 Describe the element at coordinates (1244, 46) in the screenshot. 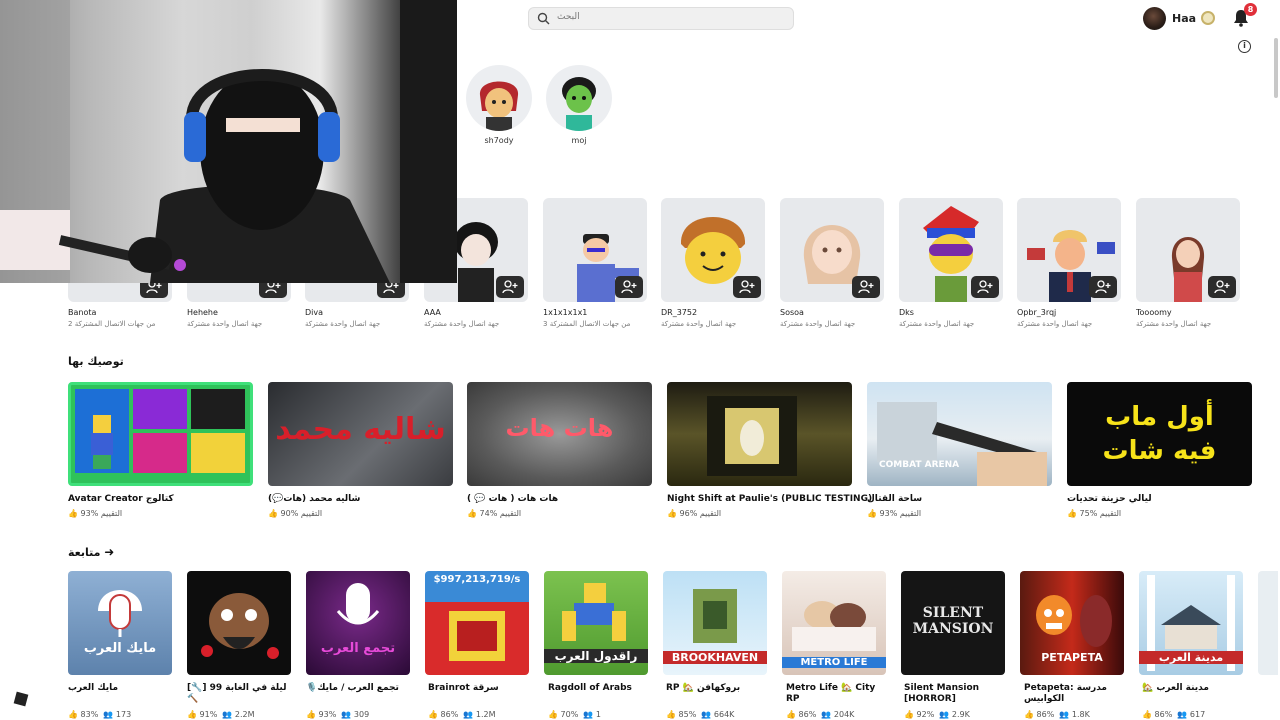

I see `info-icon: i` at that location.